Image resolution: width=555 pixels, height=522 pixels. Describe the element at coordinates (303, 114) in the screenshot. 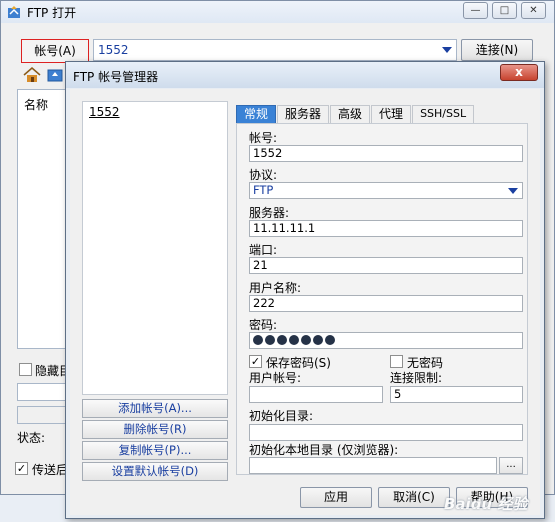

I see `tab-server: 服务器` at that location.